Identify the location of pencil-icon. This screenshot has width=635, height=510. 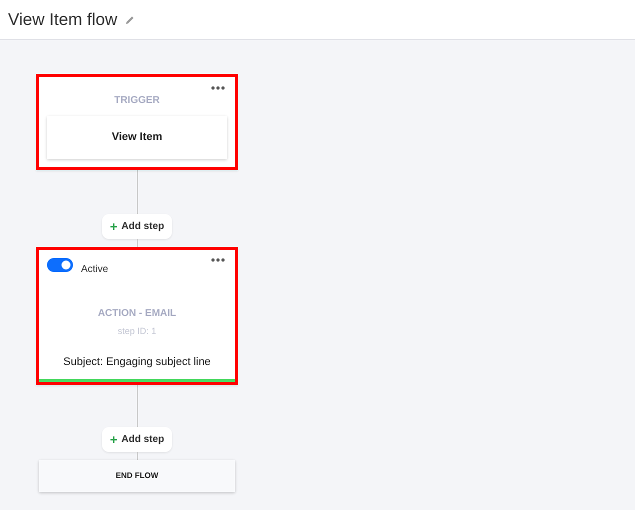
(130, 19).